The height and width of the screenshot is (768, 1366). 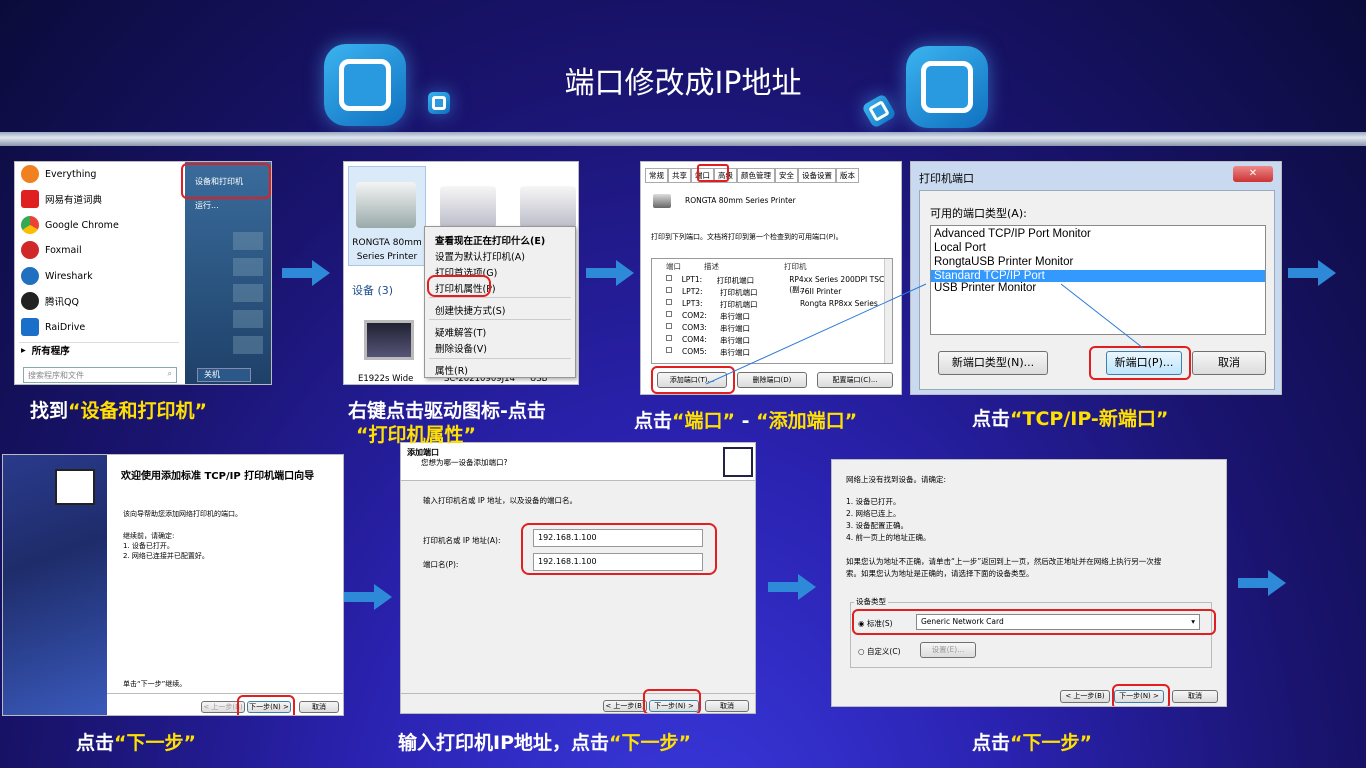 What do you see at coordinates (149, 536) in the screenshot?
I see `wizard-text: 继续前，请确定:` at bounding box center [149, 536].